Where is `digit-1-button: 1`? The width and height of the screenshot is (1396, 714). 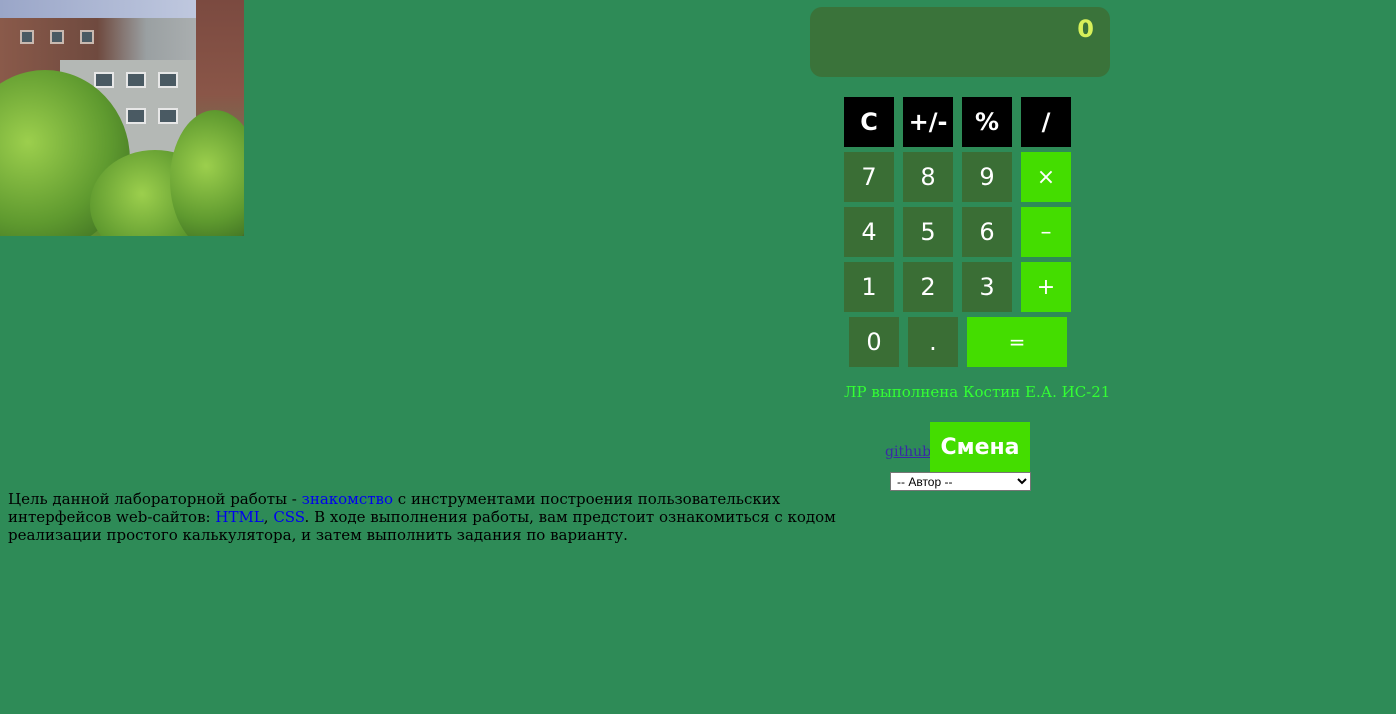 digit-1-button: 1 is located at coordinates (869, 287).